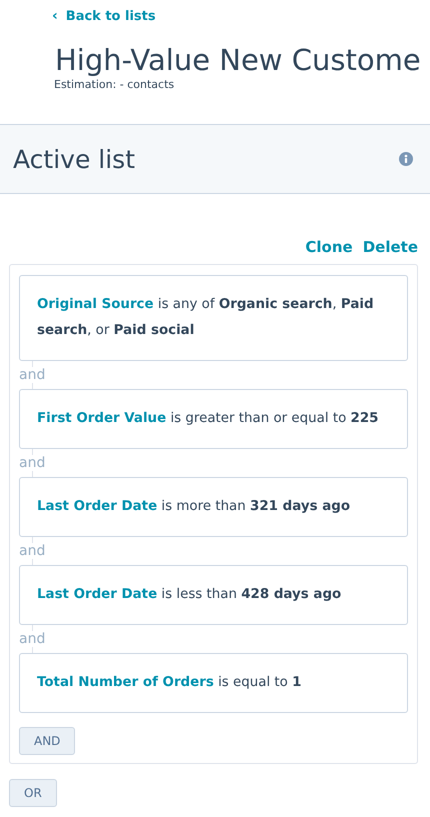  What do you see at coordinates (329, 247) in the screenshot?
I see `action-link: Clone` at bounding box center [329, 247].